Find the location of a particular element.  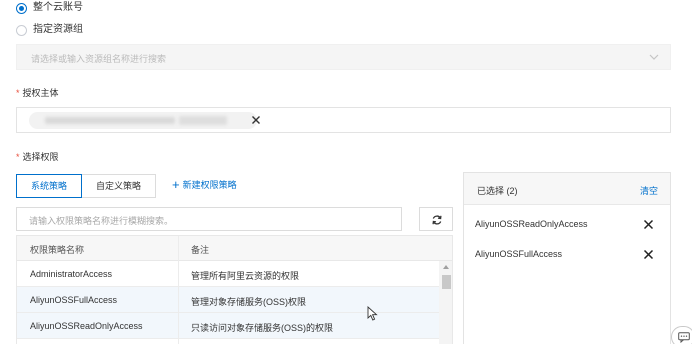

column-divider is located at coordinates (178, 290).